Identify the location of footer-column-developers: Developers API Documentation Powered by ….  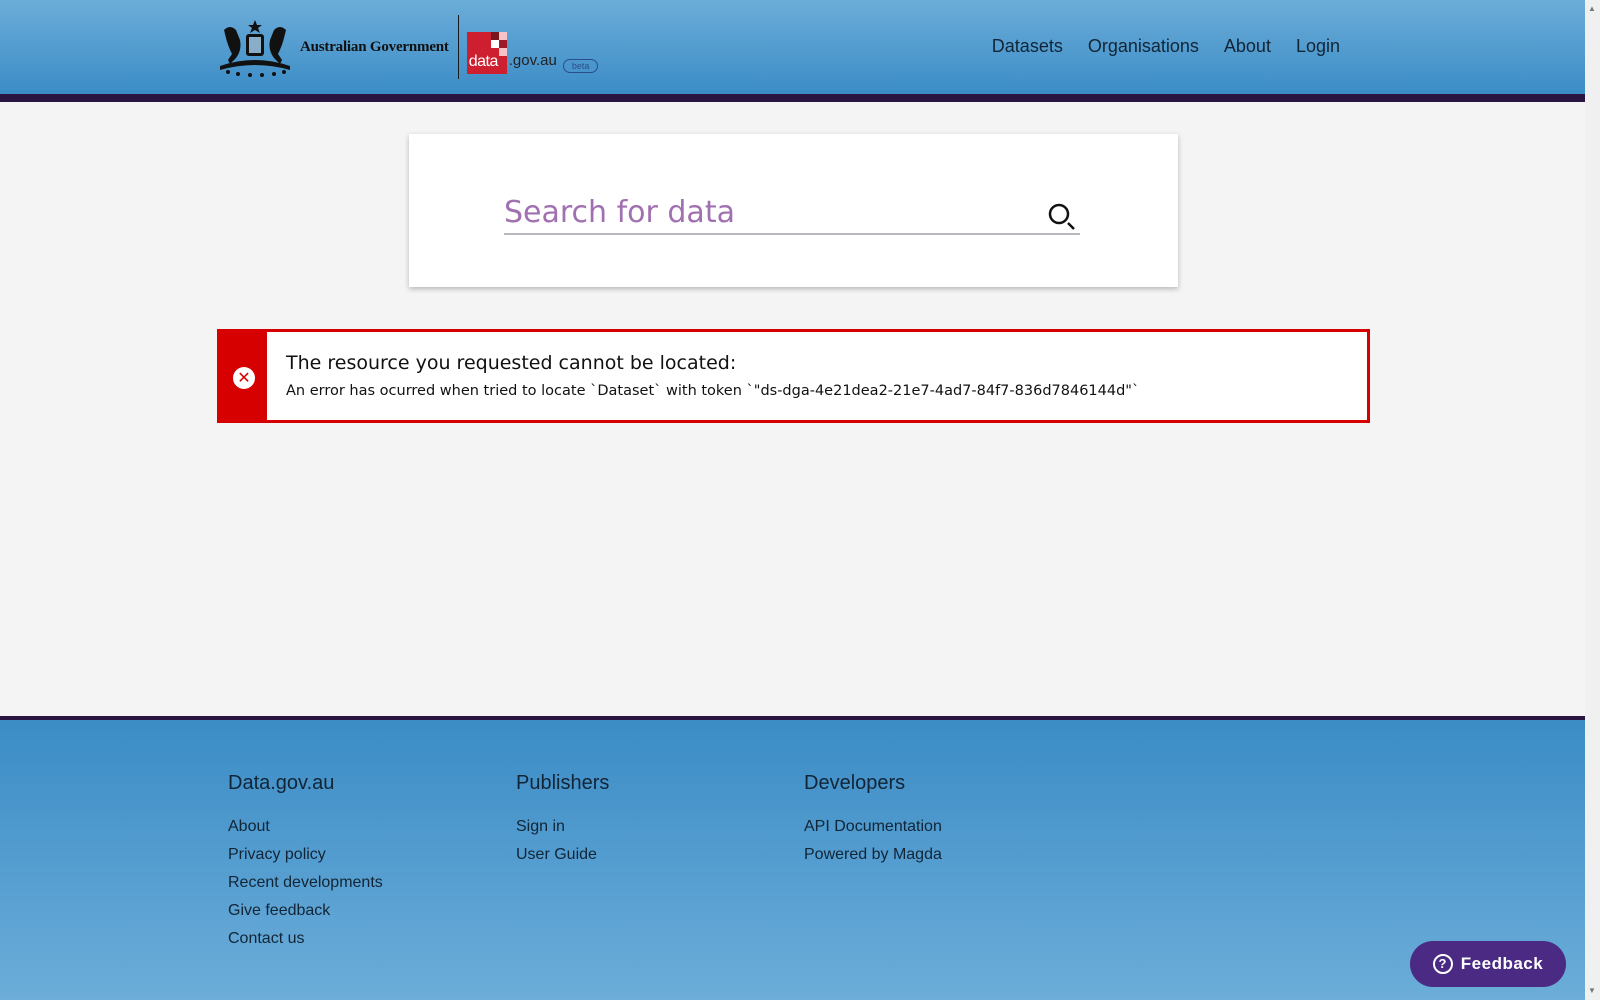
(873, 822).